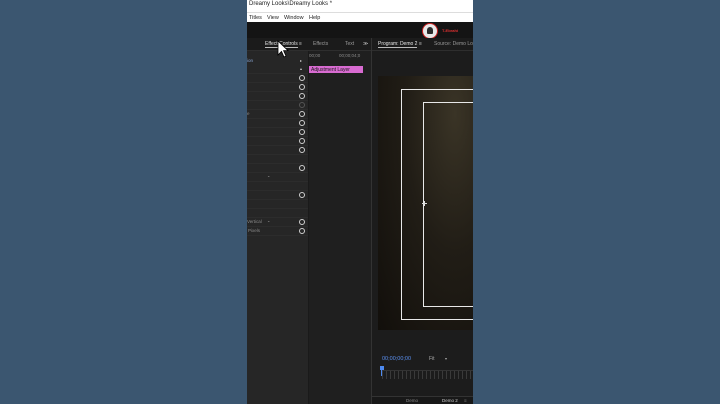 The height and width of the screenshot is (404, 720). Describe the element at coordinates (398, 44) in the screenshot. I see `tab-program: Program: Demo 2` at that location.